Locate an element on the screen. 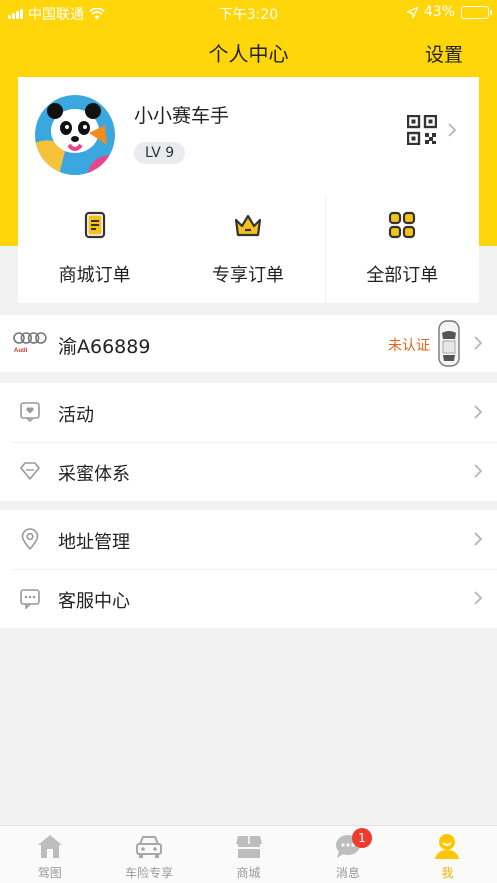  vehicle-row: Audi 渝A66889 未认证 is located at coordinates (248, 343).